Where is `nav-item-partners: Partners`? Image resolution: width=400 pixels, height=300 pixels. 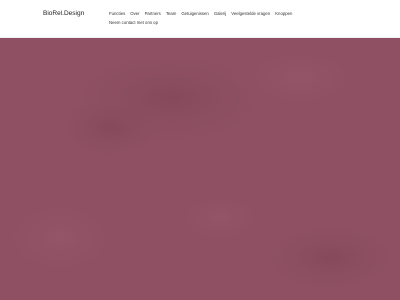 nav-item-partners: Partners is located at coordinates (153, 13).